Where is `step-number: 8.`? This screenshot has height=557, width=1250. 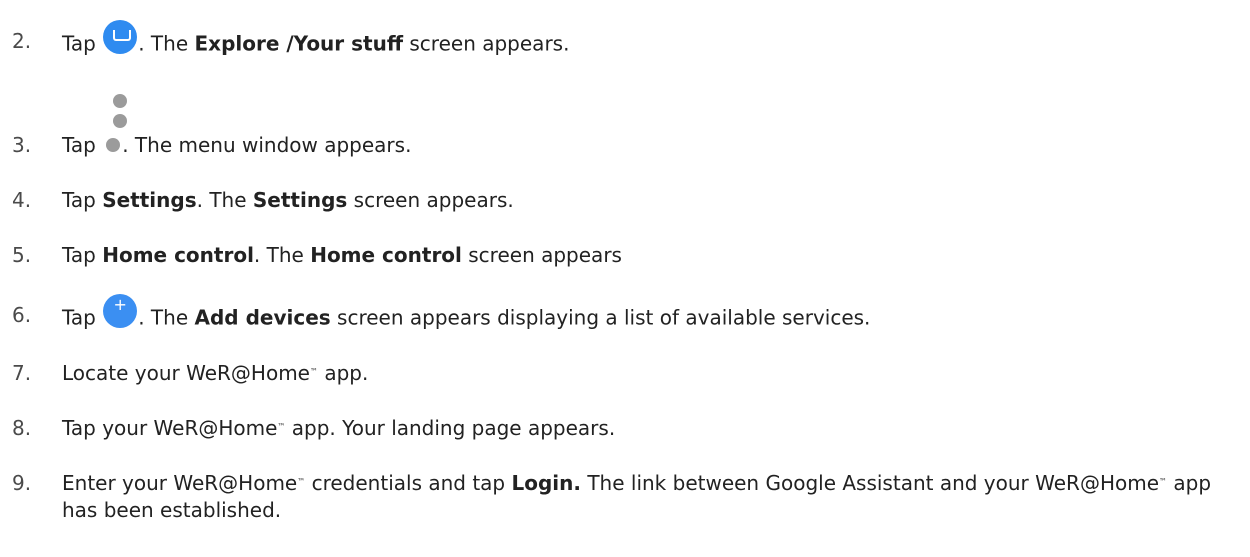
step-number: 8. is located at coordinates (22, 428).